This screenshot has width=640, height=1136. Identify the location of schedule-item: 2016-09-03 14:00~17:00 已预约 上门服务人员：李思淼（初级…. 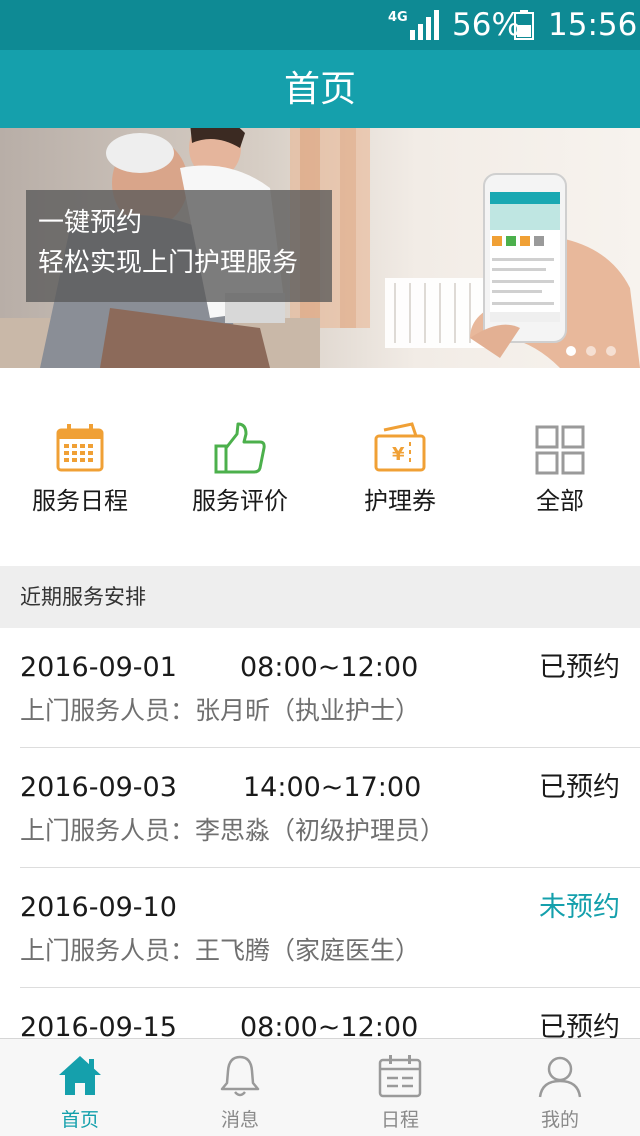
(320, 808).